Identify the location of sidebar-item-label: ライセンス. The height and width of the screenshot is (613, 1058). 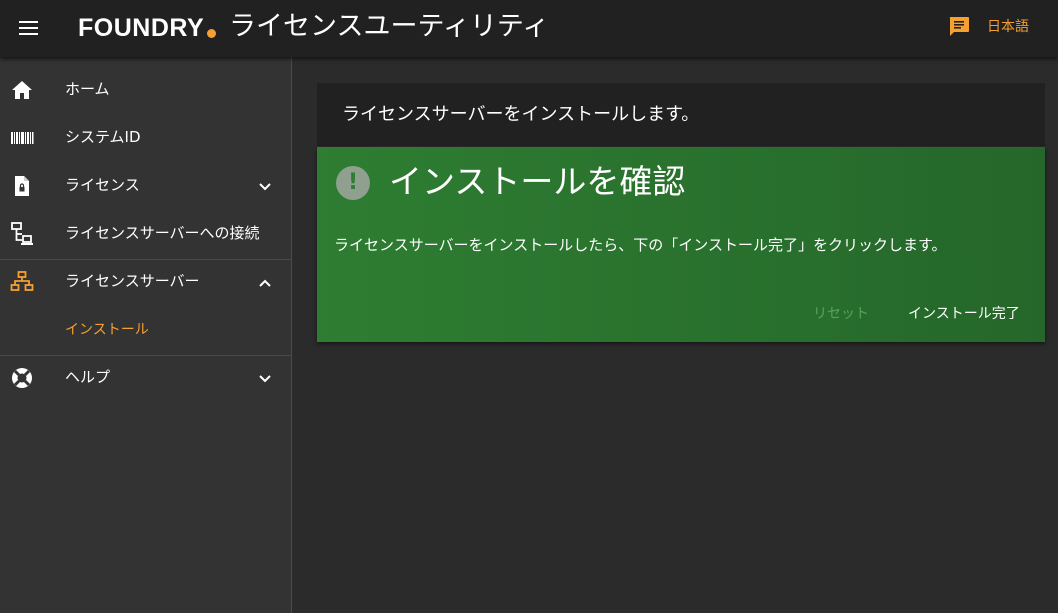
(102, 185).